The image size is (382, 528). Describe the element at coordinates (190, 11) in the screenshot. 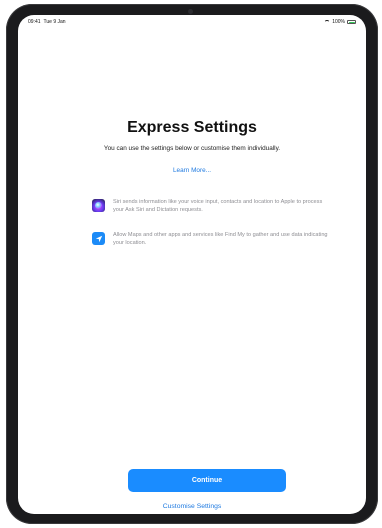

I see `front-camera` at that location.